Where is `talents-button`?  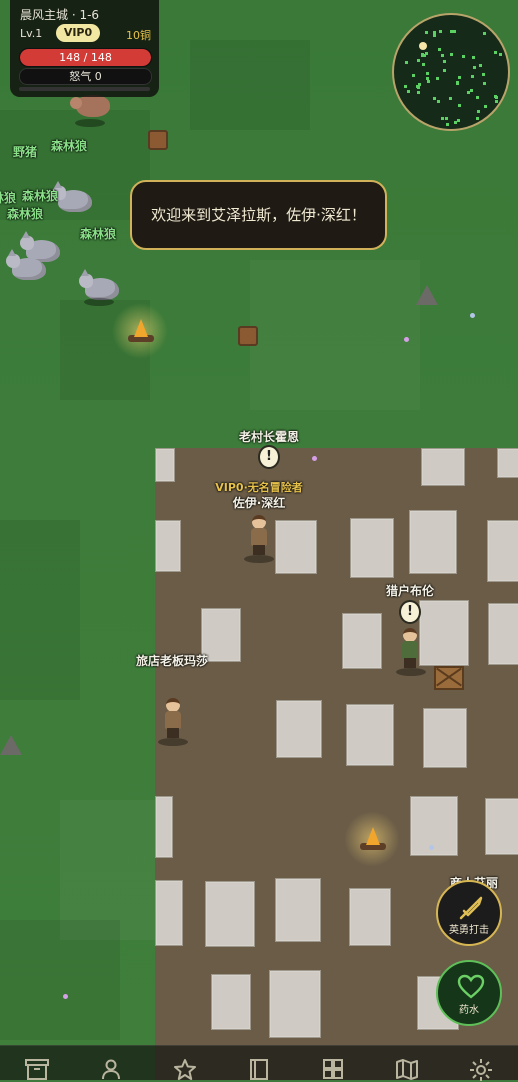 talents-button is located at coordinates (185, 1069).